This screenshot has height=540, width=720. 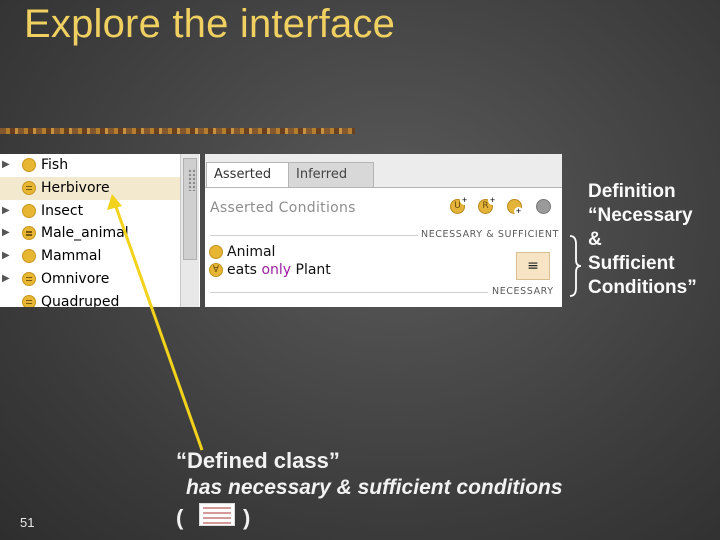 What do you see at coordinates (180, 517) in the screenshot?
I see `open-paren: (` at bounding box center [180, 517].